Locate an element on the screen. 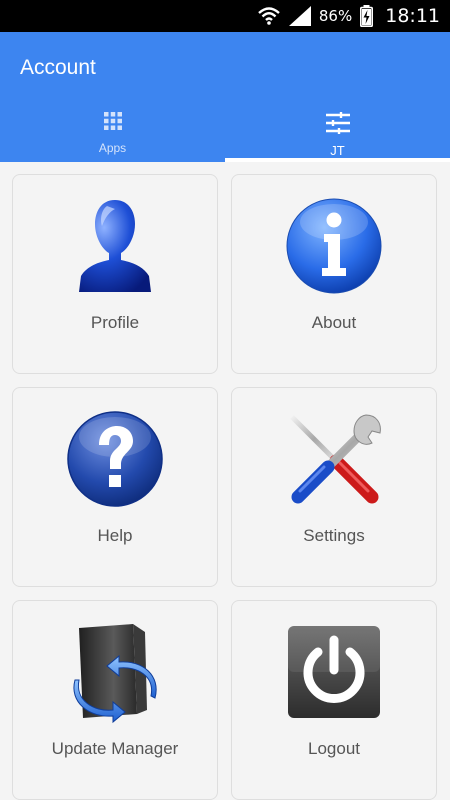 This screenshot has height=800, width=450. settings-tile: Settings is located at coordinates (334, 487).